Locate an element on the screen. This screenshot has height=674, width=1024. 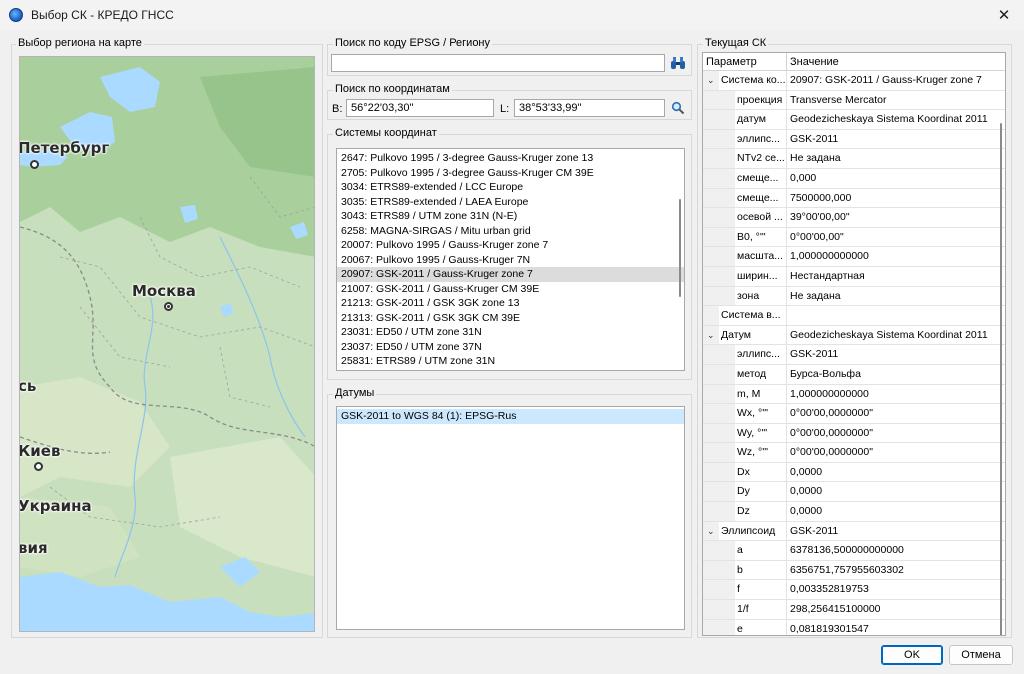
list-item: 3035: ETRS89-extended / LAEA Europe is located at coordinates (510, 202).